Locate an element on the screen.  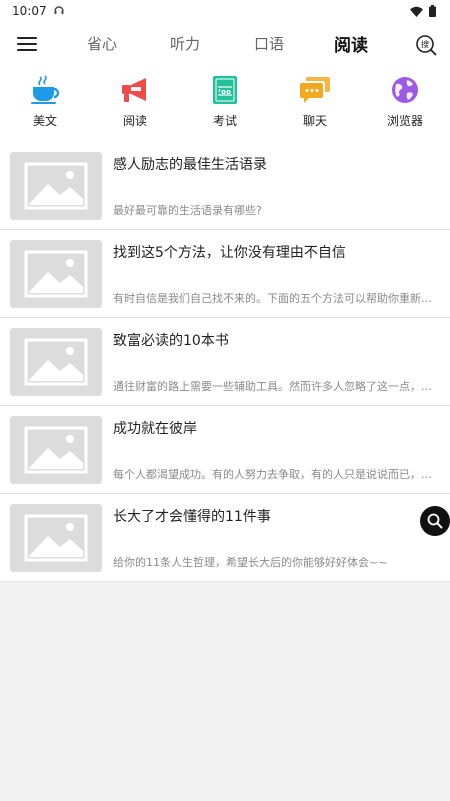
article-item: 长大了才会懂得的11件事 给你的11条人生哲理，希望长大后的你能够好好体会~~ is located at coordinates (225, 538).